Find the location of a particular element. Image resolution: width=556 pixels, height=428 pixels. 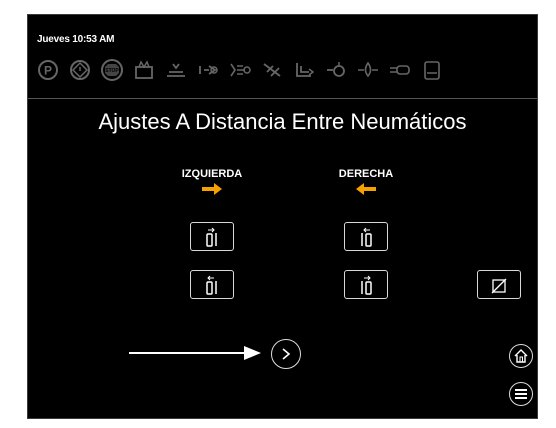

right-tire-out-button is located at coordinates (366, 284).